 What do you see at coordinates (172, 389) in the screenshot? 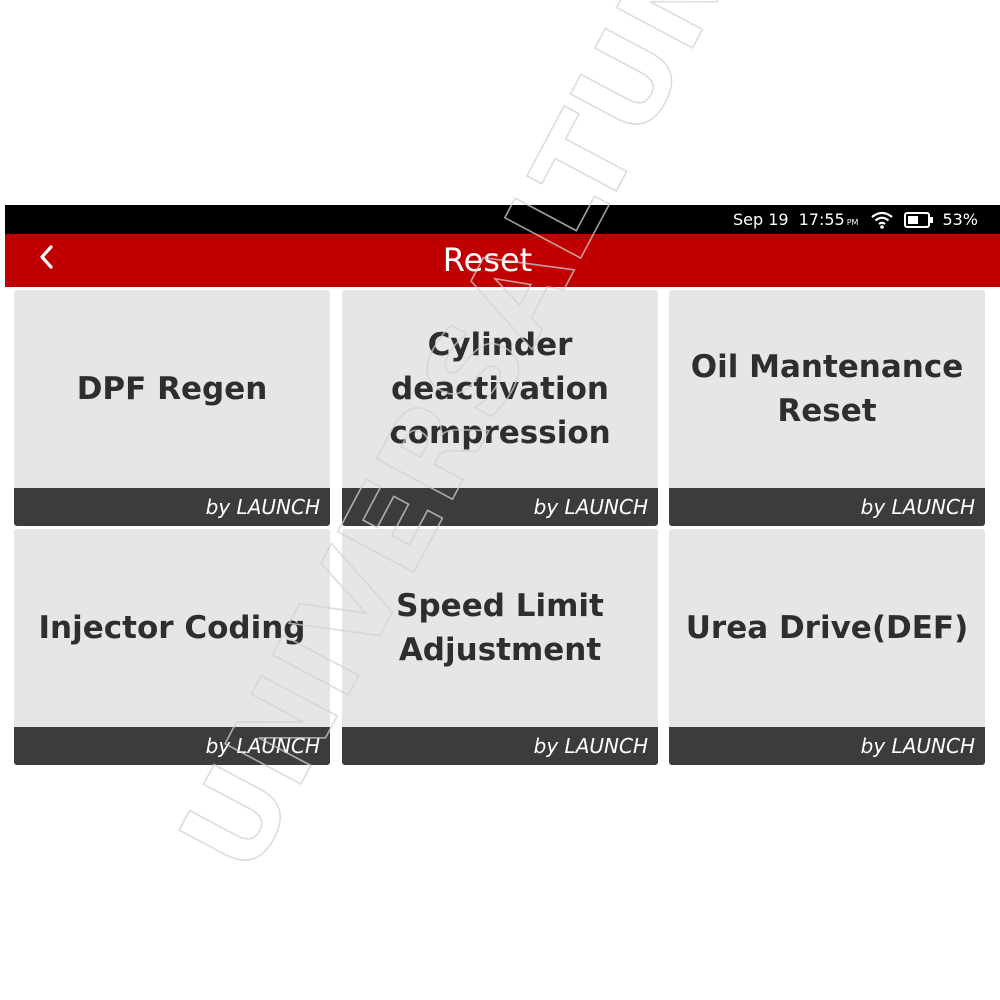
I see `tile-label: DPF Regen` at bounding box center [172, 389].